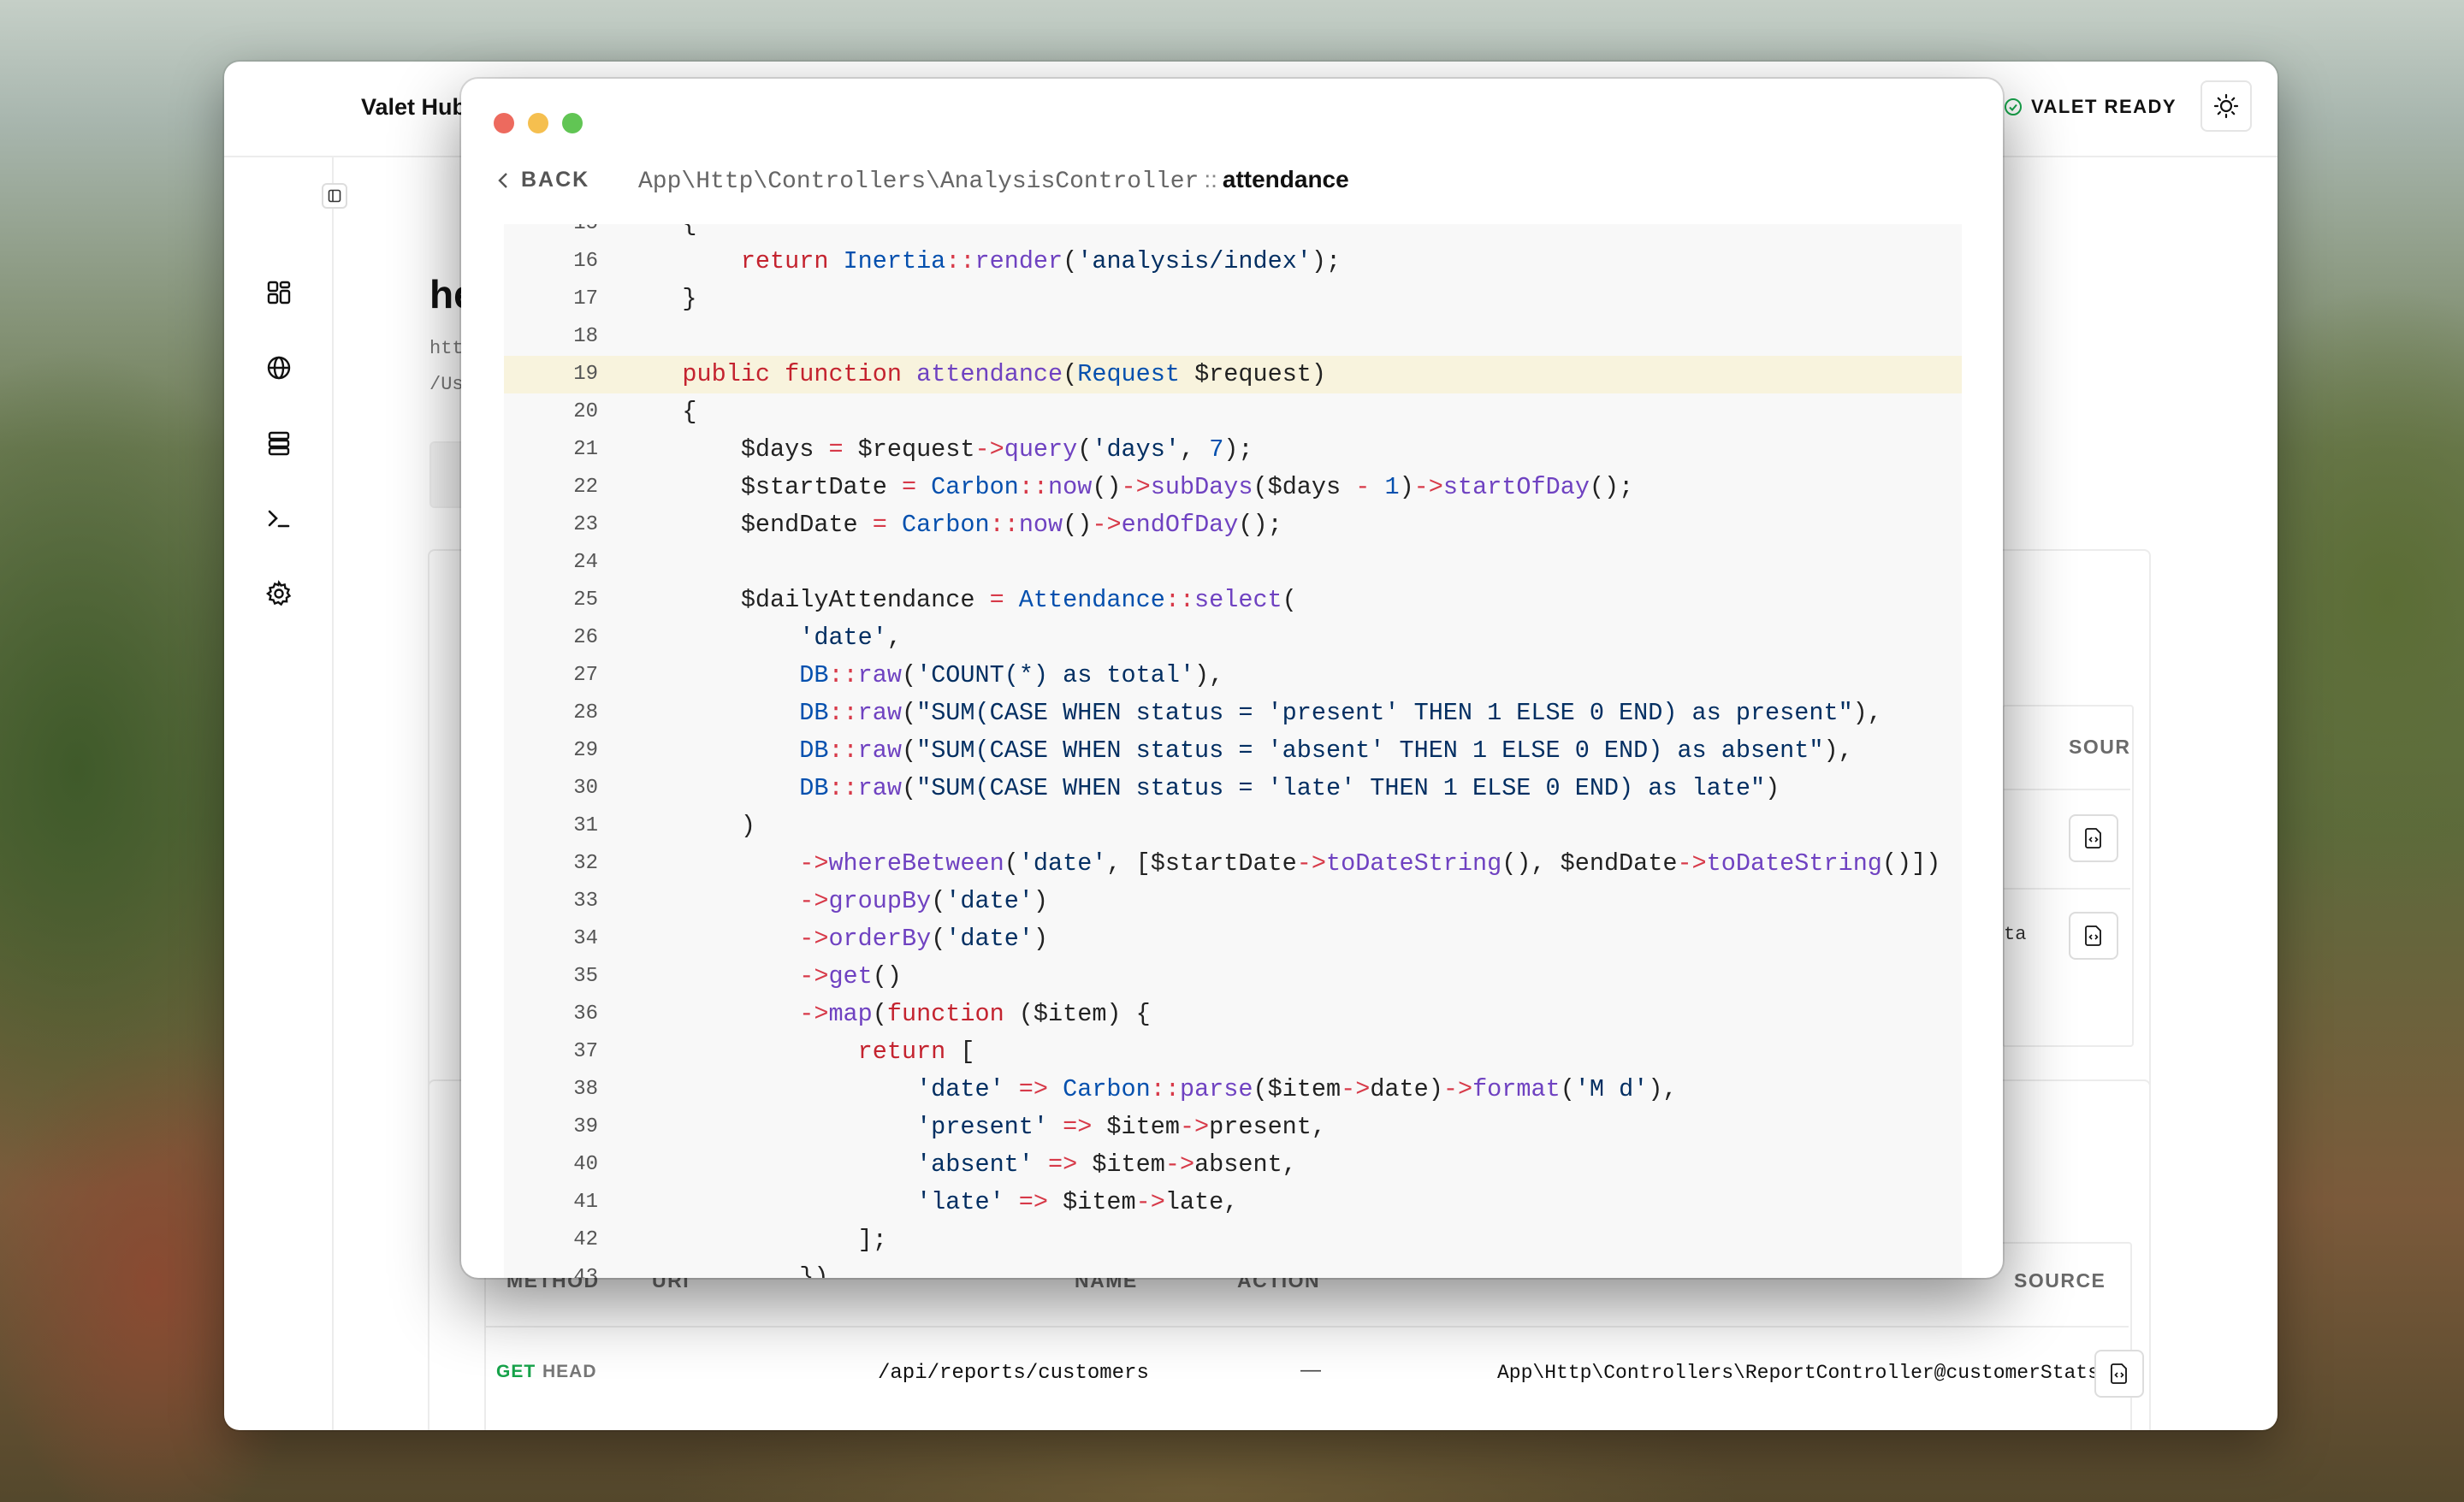 The height and width of the screenshot is (1502, 2464). What do you see at coordinates (572, 123) in the screenshot?
I see `maximize-window-button` at bounding box center [572, 123].